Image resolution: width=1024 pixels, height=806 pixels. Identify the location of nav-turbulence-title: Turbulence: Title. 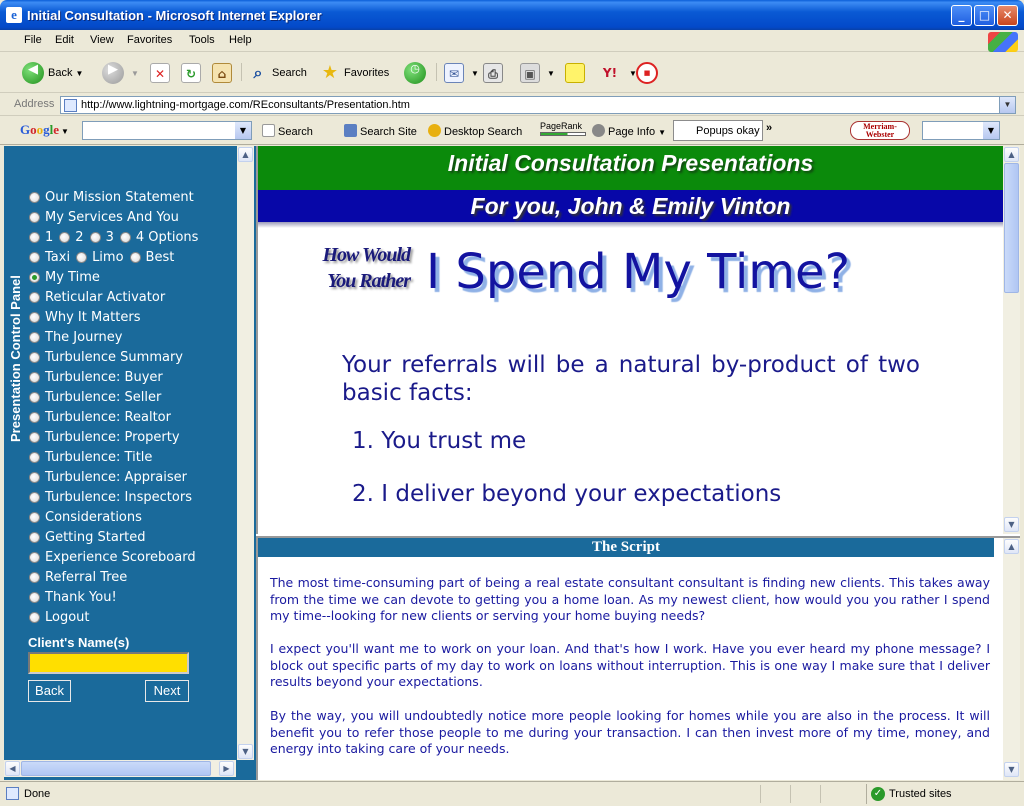
(90, 457).